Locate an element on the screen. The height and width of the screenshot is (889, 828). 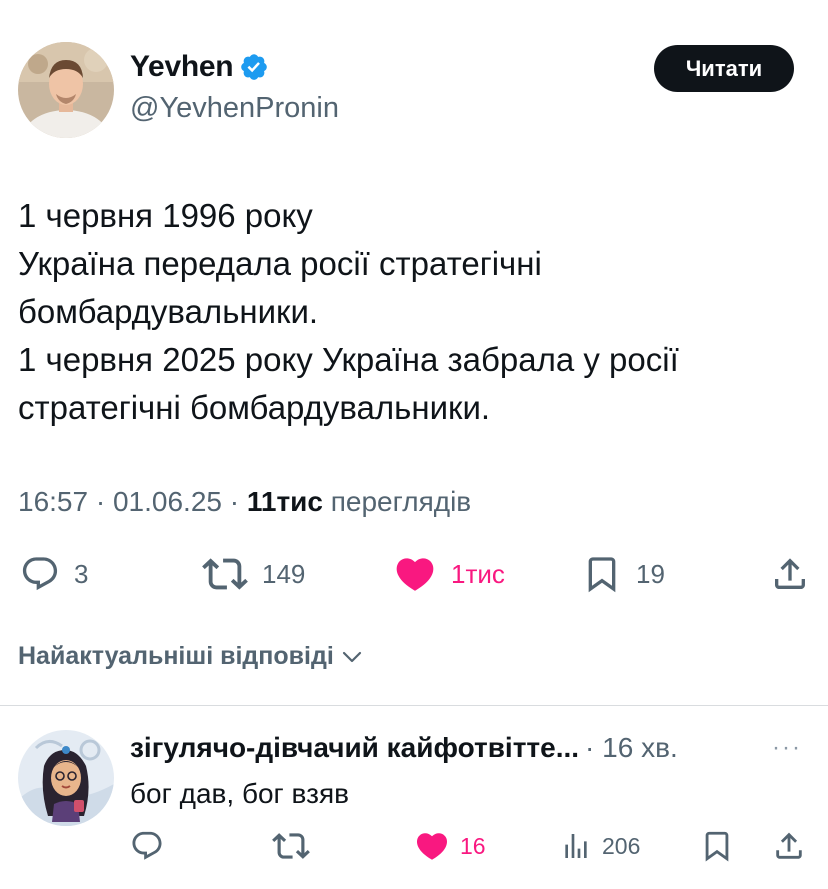
tweet-meta: 16:57 · 01.06.25 · 11тис переглядів is located at coordinates (244, 502).